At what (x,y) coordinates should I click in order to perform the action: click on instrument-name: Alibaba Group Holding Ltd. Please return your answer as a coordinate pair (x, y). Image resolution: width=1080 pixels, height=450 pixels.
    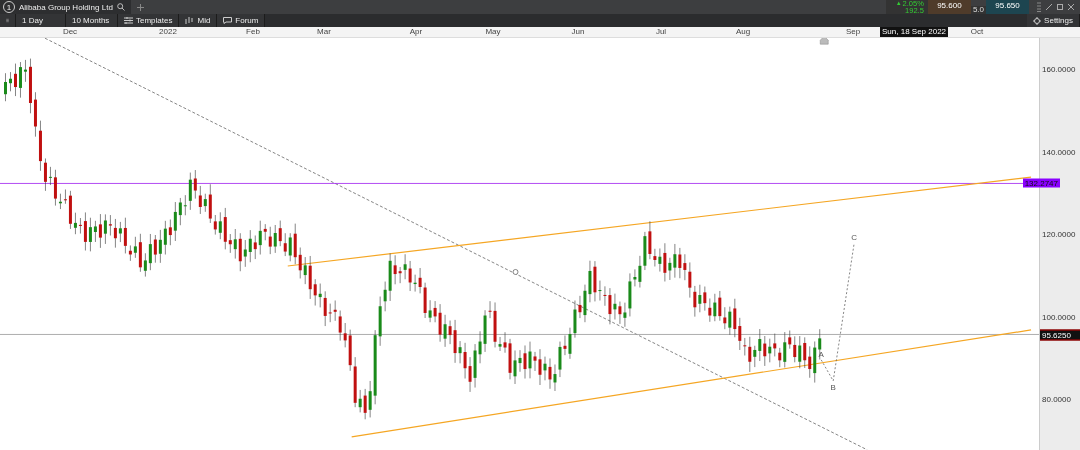
    Looking at the image, I should click on (66, 7).